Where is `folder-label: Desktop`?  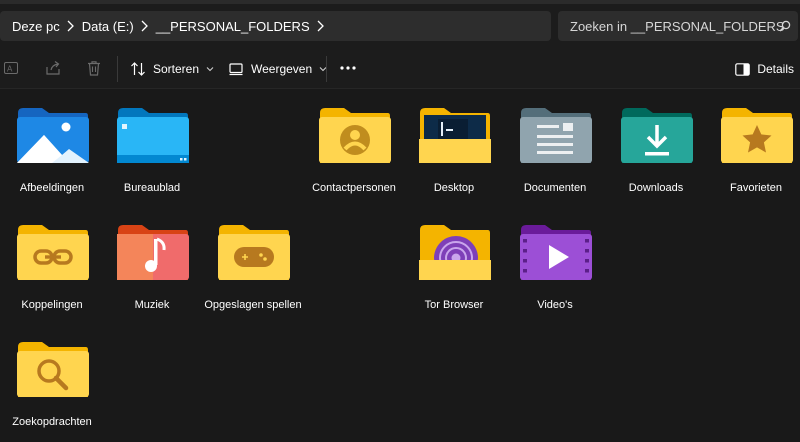 folder-label: Desktop is located at coordinates (454, 188).